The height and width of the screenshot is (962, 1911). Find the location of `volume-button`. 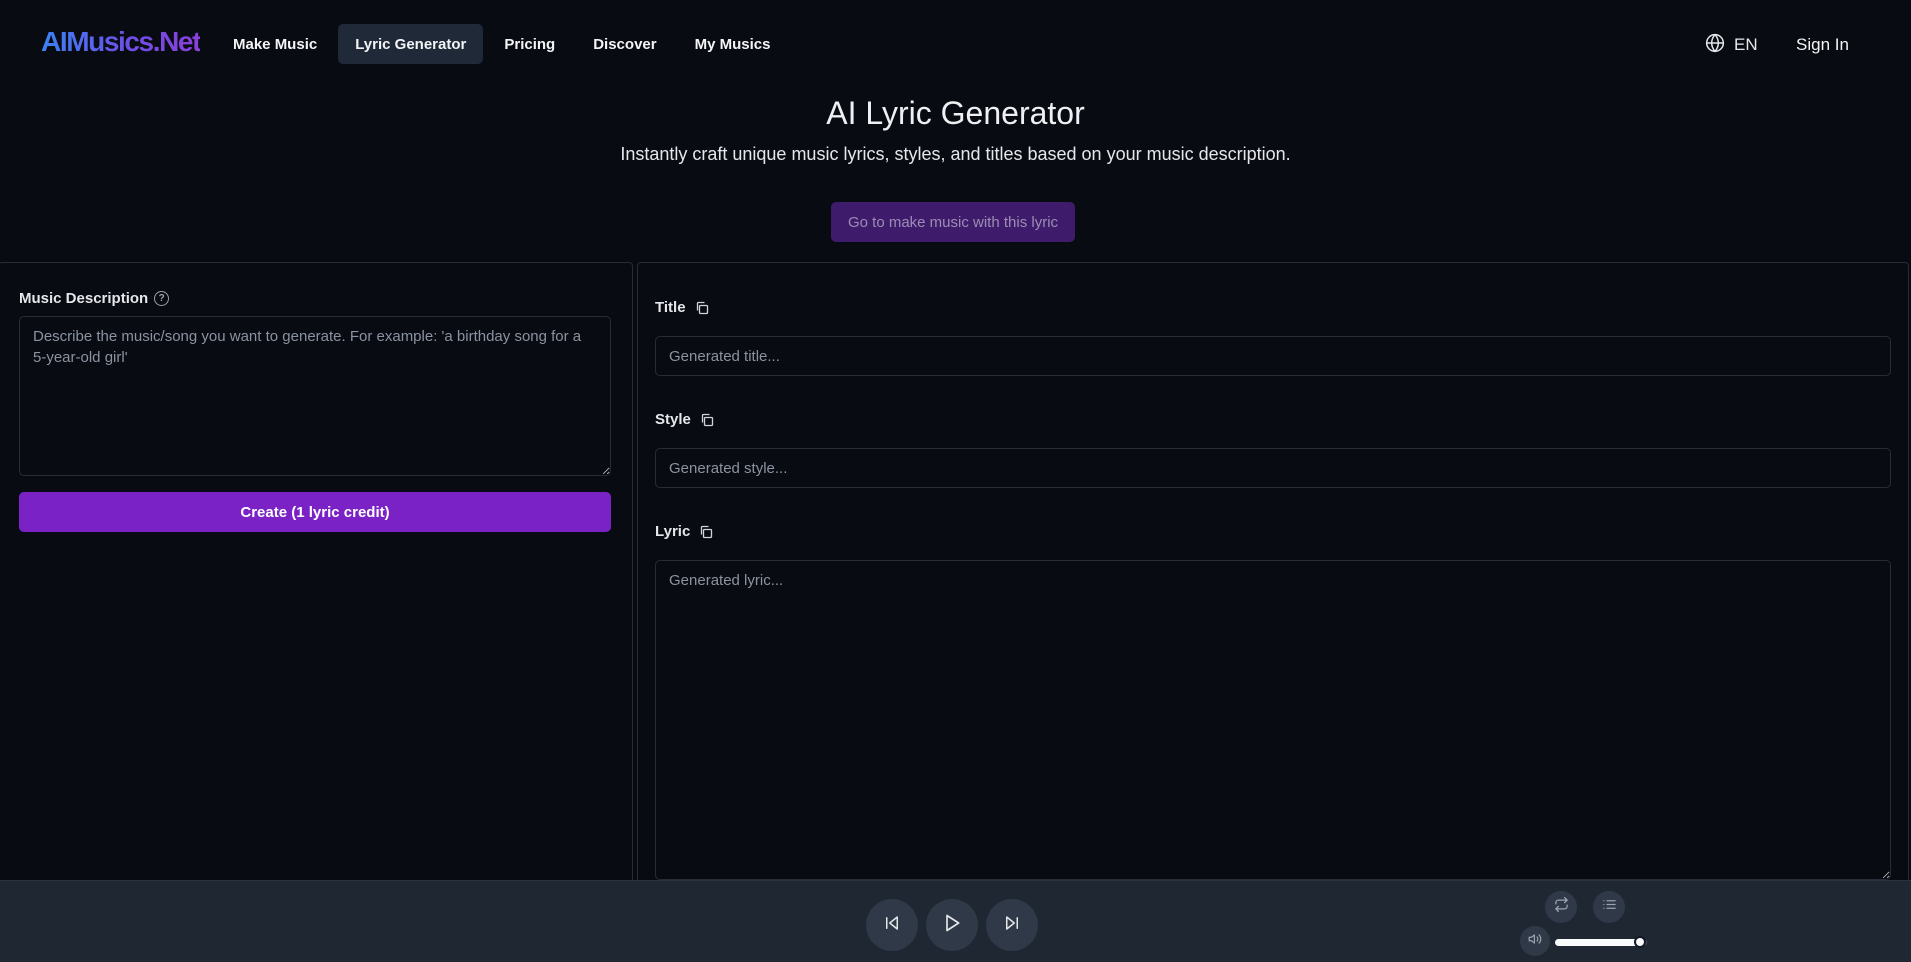

volume-button is located at coordinates (1535, 941).